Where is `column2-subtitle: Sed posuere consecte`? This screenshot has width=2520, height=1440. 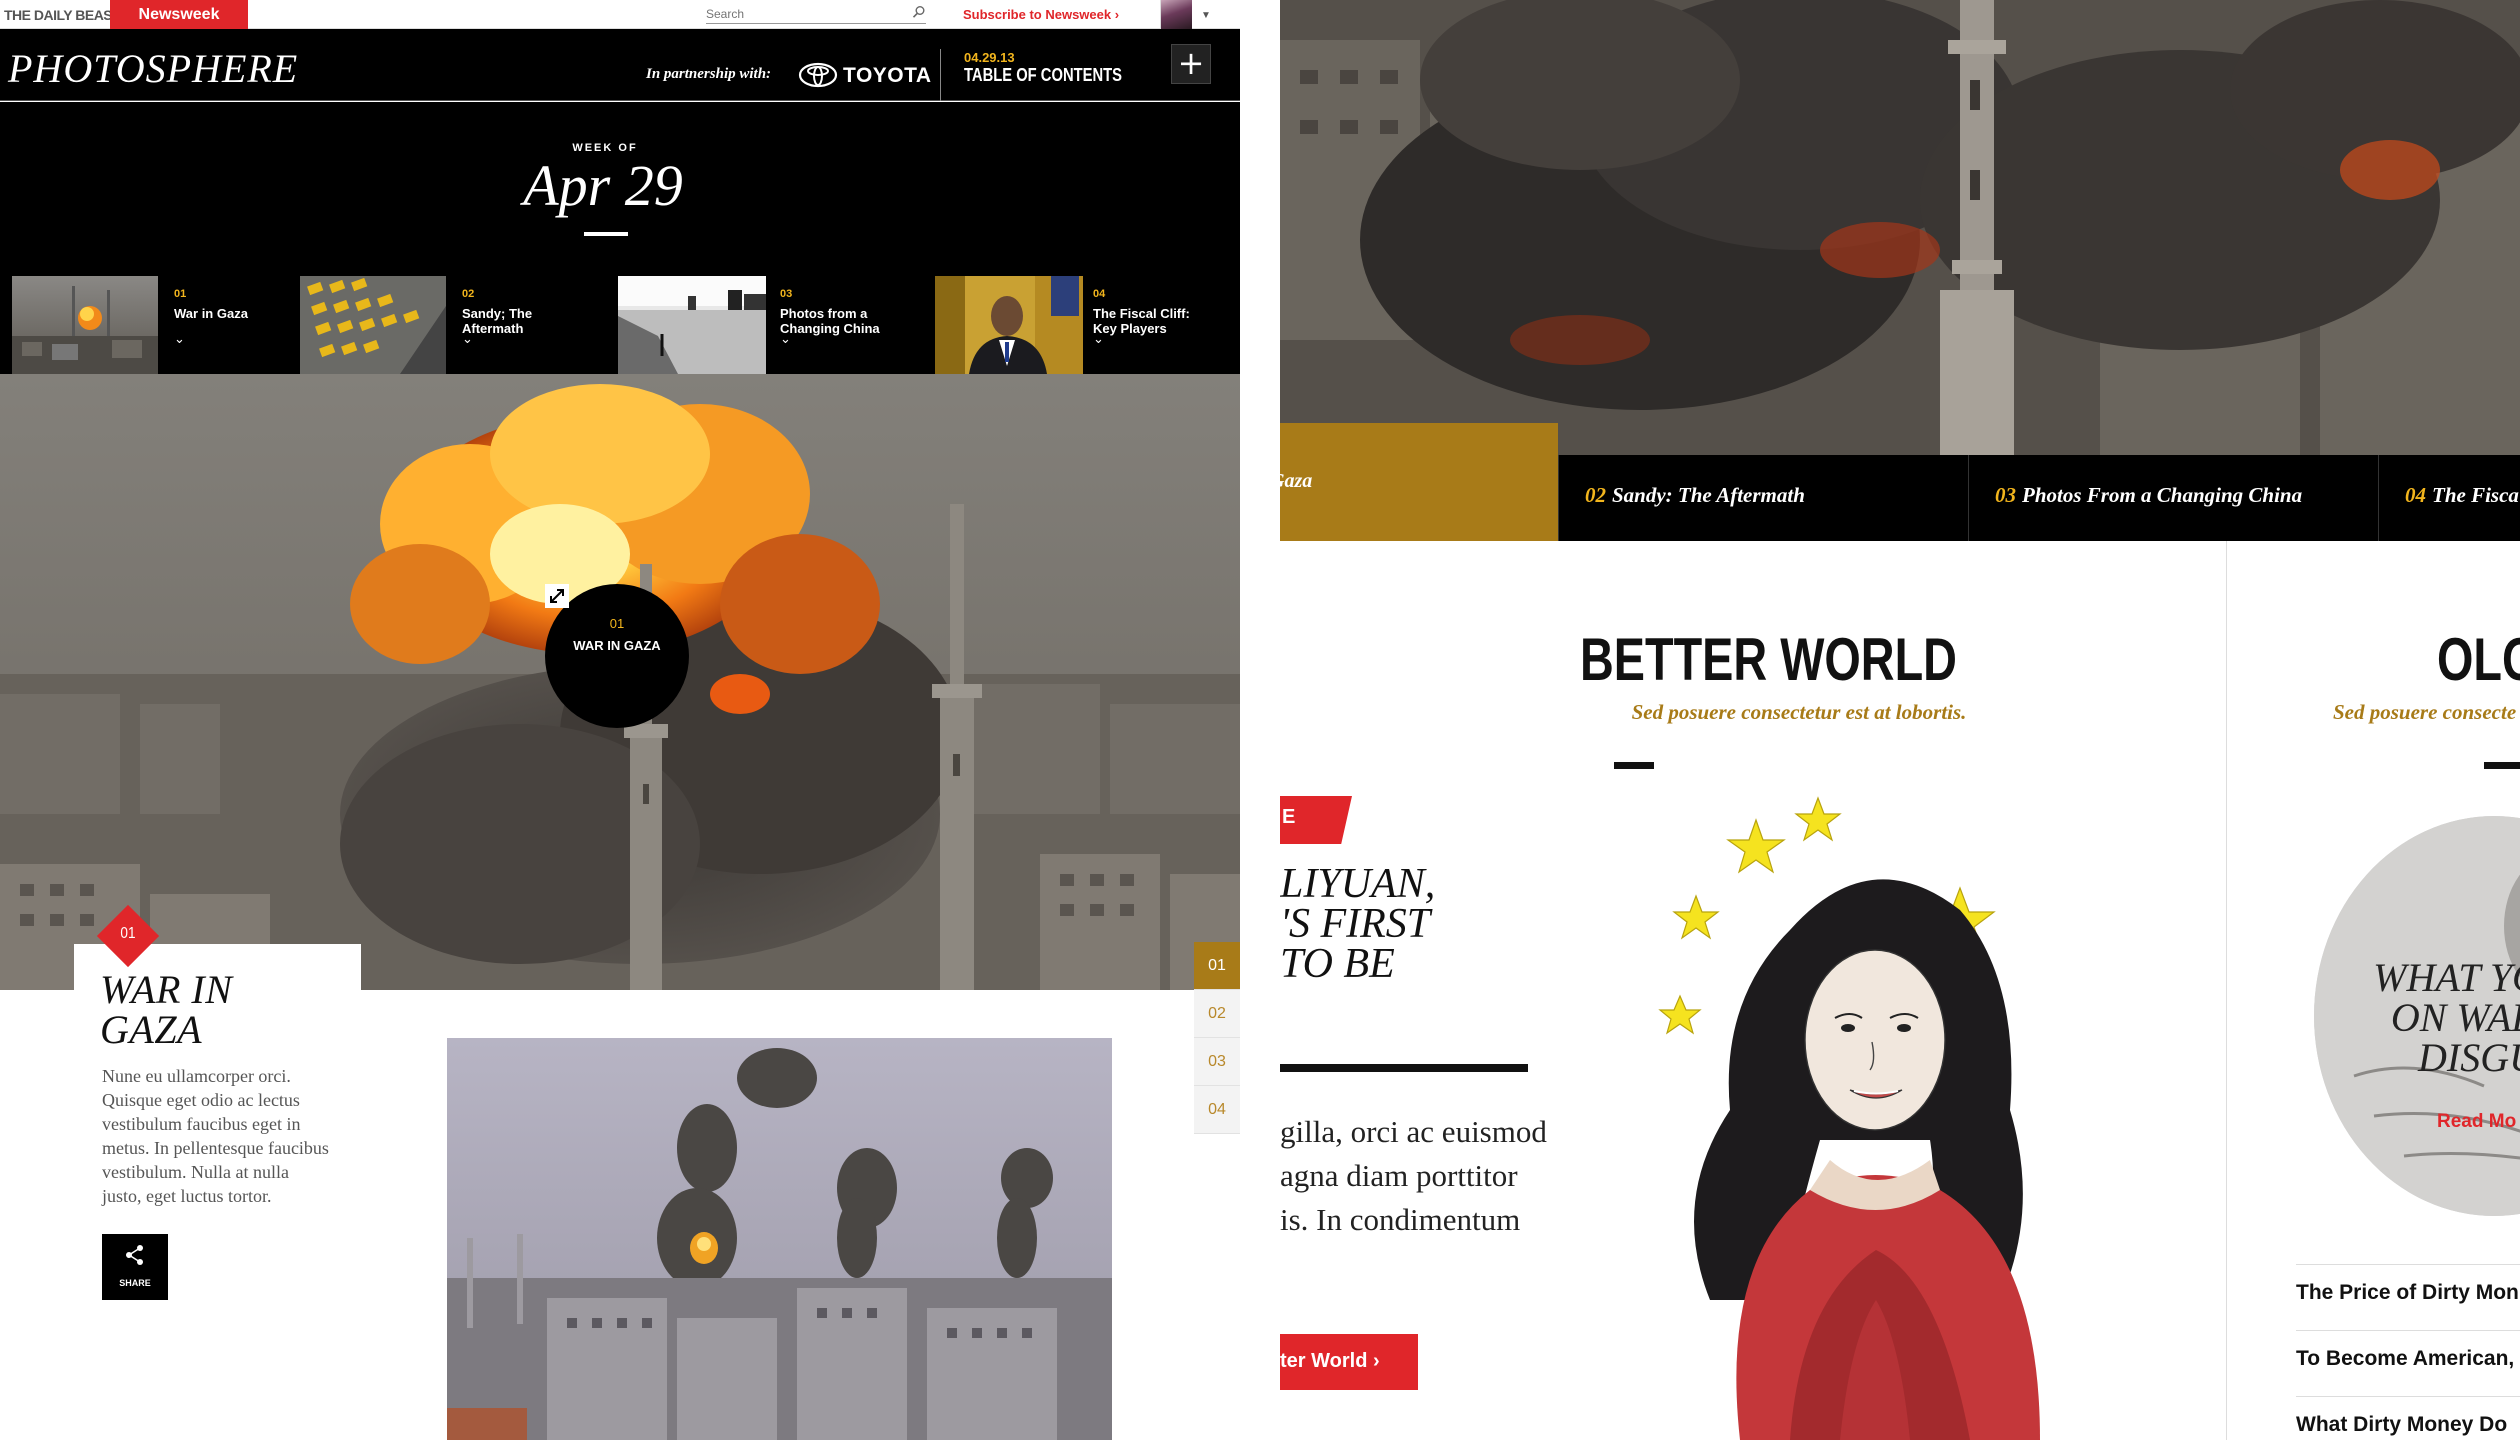 column2-subtitle: Sed posuere consecte is located at coordinates (2425, 712).